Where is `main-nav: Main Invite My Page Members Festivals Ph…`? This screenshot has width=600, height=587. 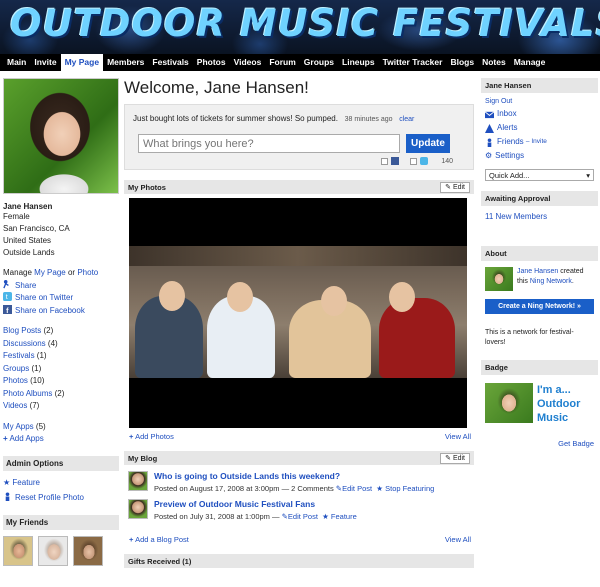 main-nav: Main Invite My Page Members Festivals Ph… is located at coordinates (300, 62).